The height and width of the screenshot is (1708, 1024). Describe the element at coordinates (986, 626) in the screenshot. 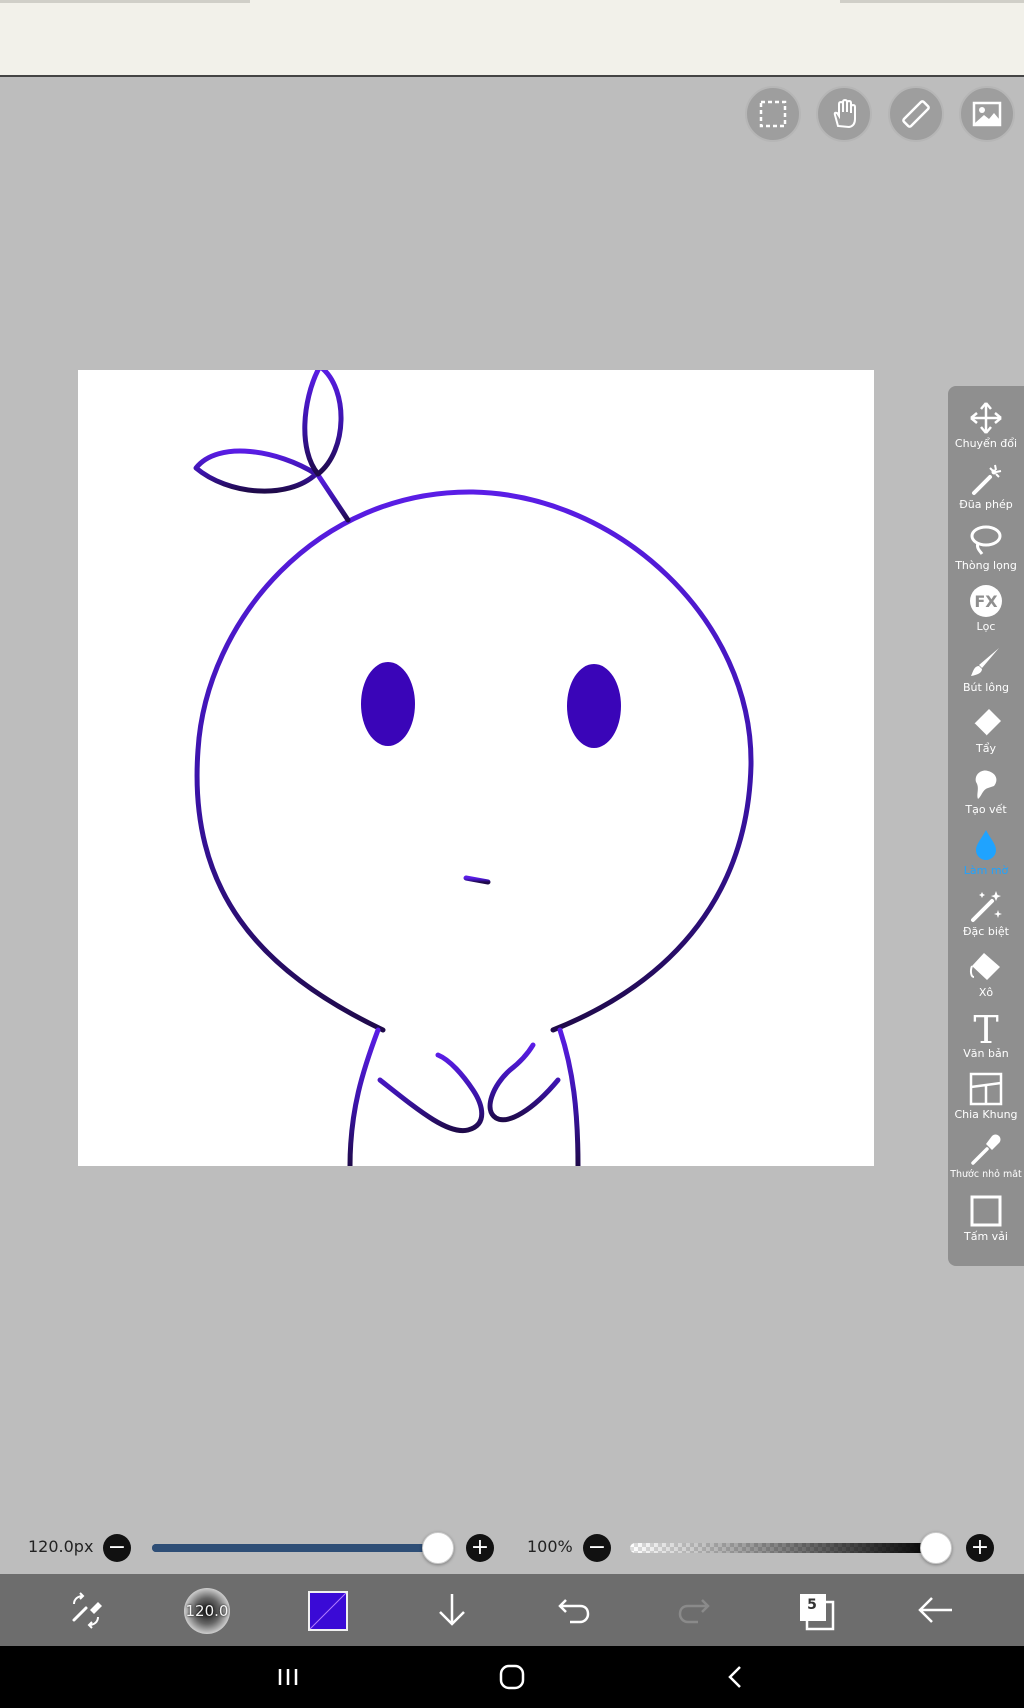

I see `tool-label: Lọc` at that location.